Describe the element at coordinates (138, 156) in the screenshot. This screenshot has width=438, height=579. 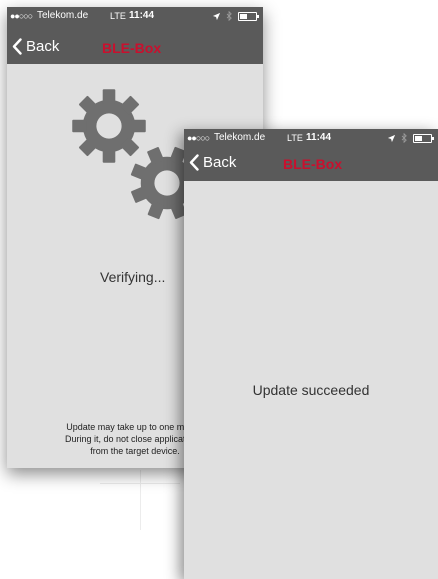
I see `gear-icon` at that location.